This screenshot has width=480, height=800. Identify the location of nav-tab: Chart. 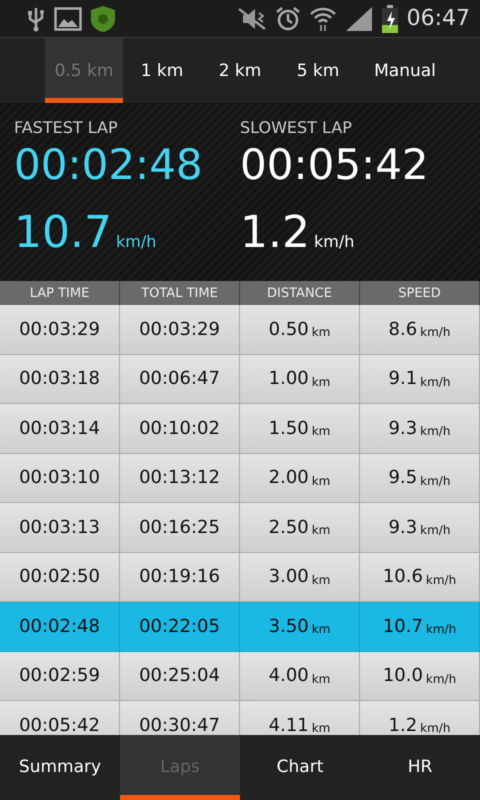
(300, 767).